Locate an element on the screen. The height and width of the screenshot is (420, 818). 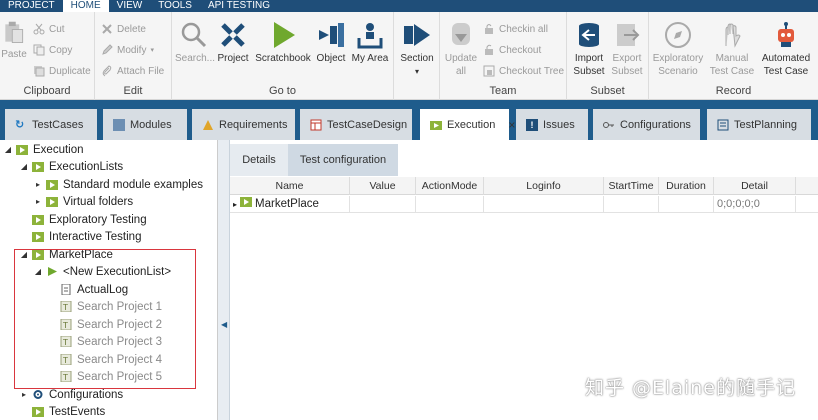
paste-button: Paste is located at coordinates (14, 40).